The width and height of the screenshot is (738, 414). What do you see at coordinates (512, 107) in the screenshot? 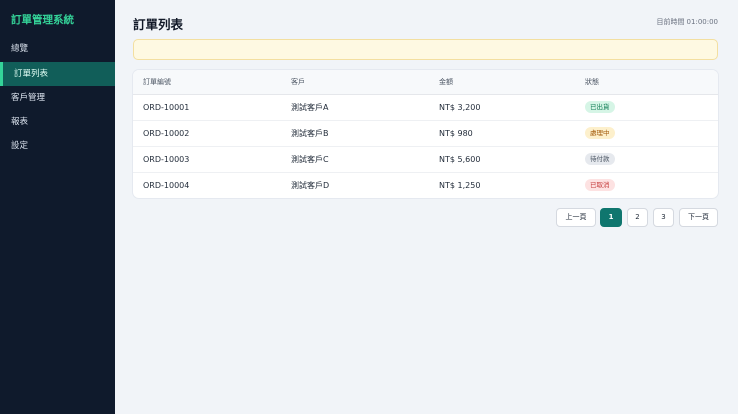
I see `amount-cell: NT$ 3,200` at bounding box center [512, 107].